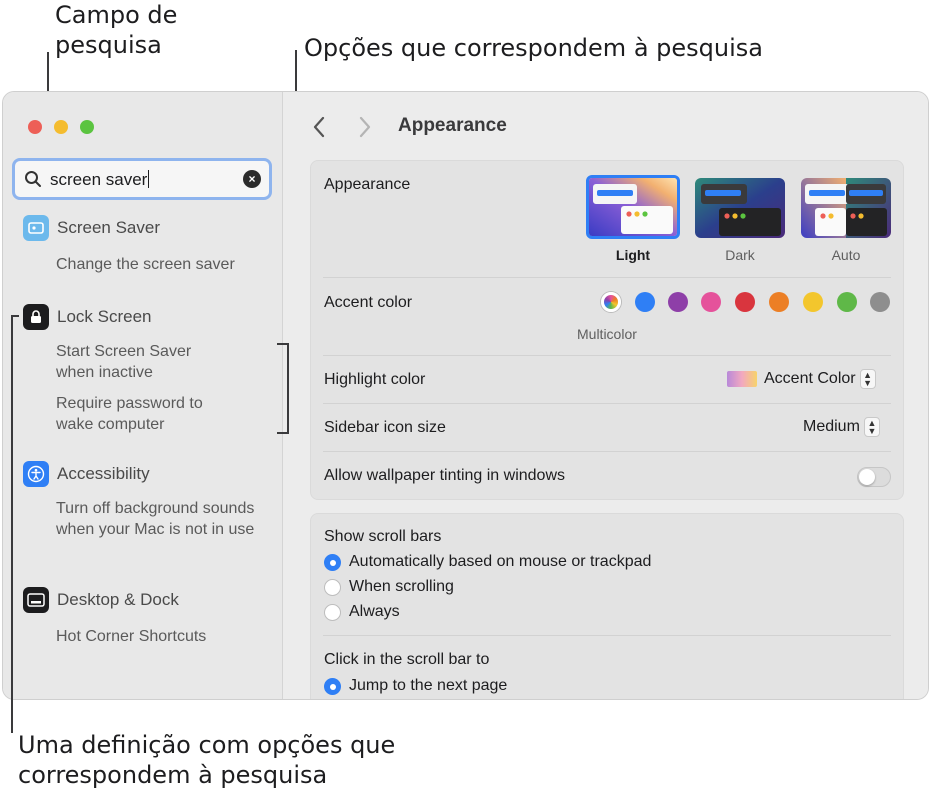 Image resolution: width=931 pixels, height=803 pixels. I want to click on callout-search-field: Campo de pesquisa, so click(116, 30).